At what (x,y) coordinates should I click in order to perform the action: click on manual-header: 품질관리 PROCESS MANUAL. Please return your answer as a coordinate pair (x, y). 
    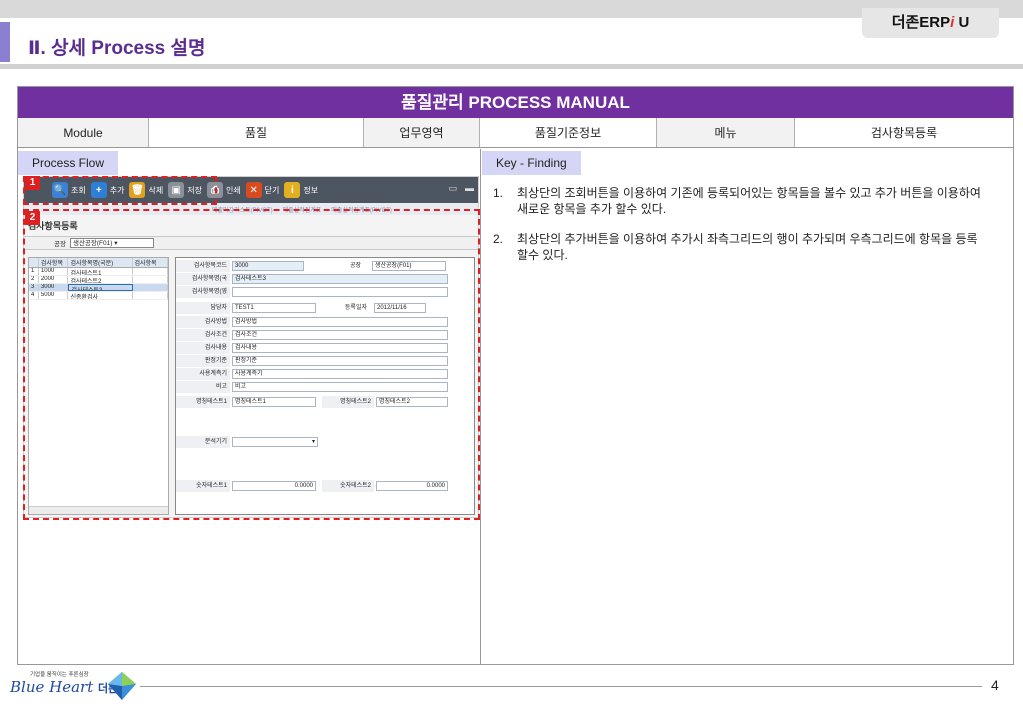
    Looking at the image, I should click on (515, 102).